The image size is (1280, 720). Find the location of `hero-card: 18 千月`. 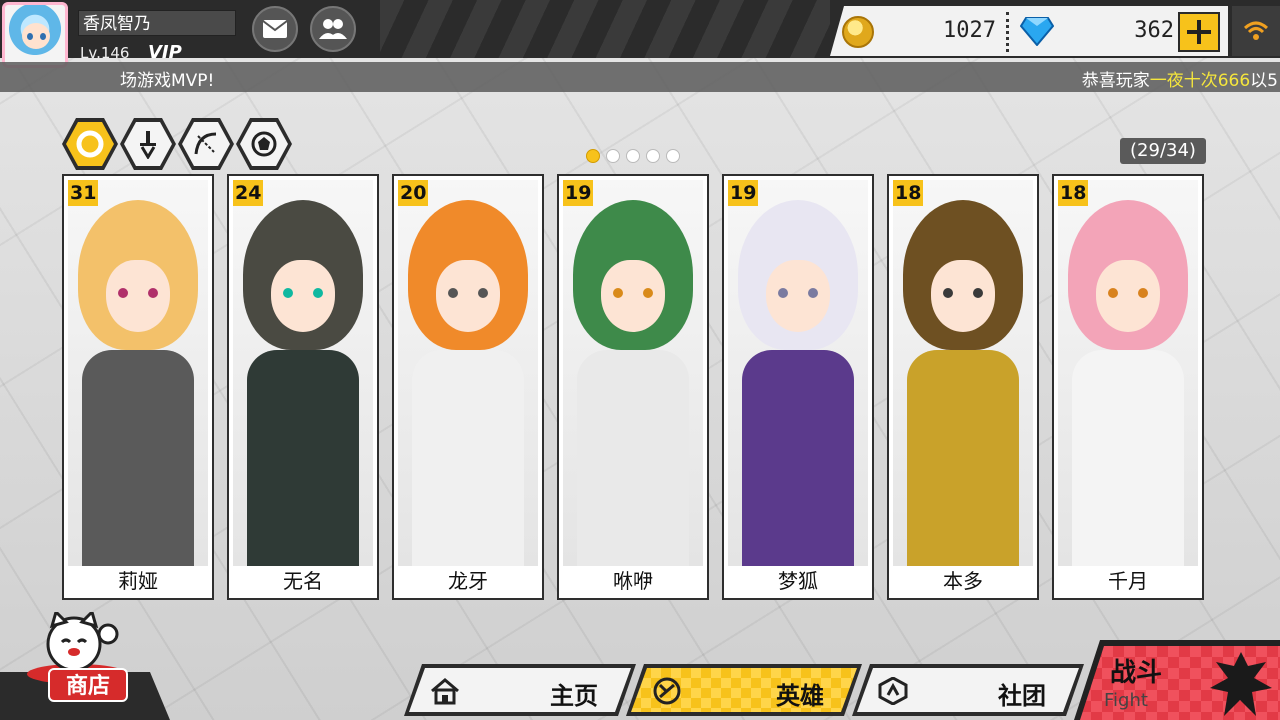

hero-card: 18 千月 is located at coordinates (1128, 387).